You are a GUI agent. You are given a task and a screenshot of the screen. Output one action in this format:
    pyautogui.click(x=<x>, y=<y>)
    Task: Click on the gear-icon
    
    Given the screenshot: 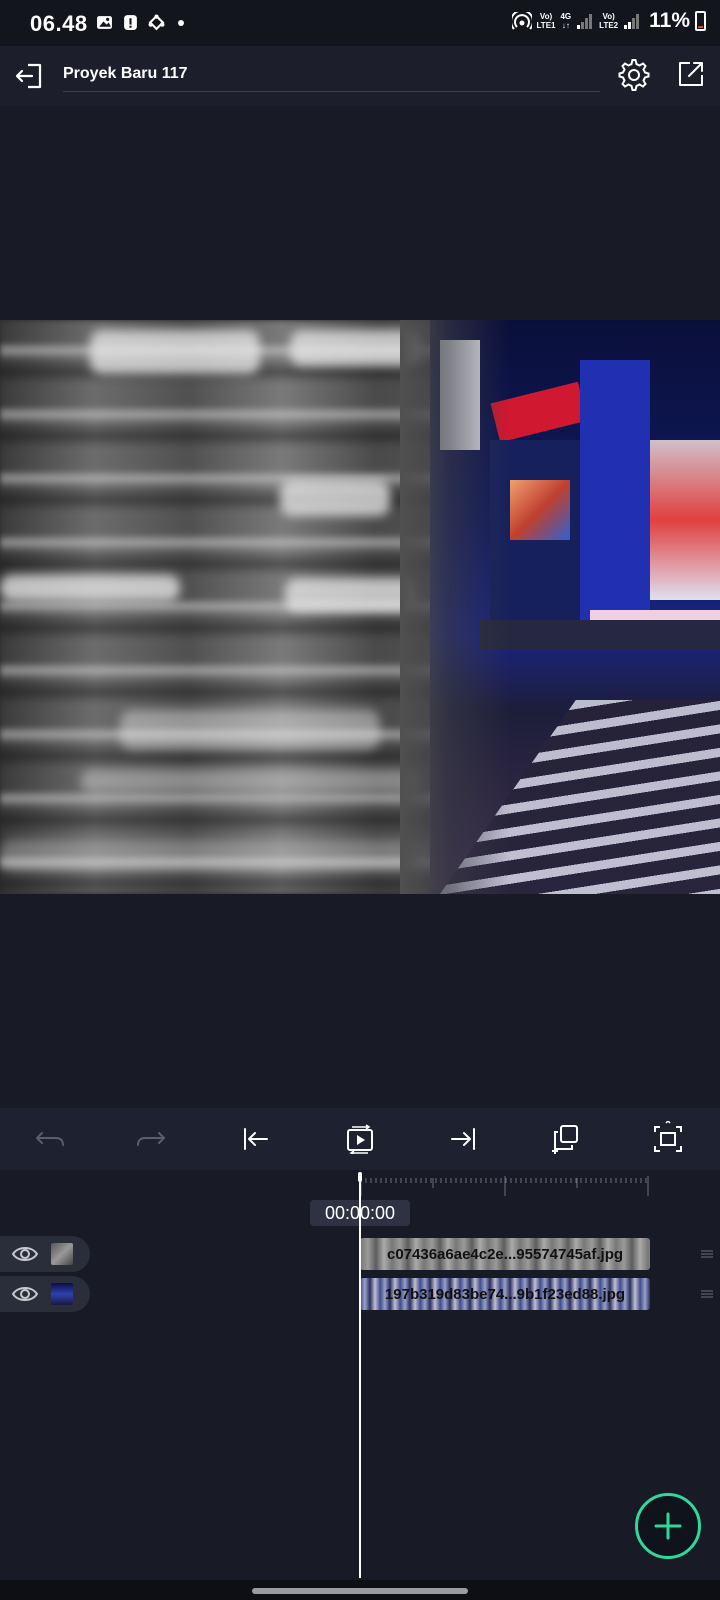 What is the action you would take?
    pyautogui.click(x=634, y=75)
    